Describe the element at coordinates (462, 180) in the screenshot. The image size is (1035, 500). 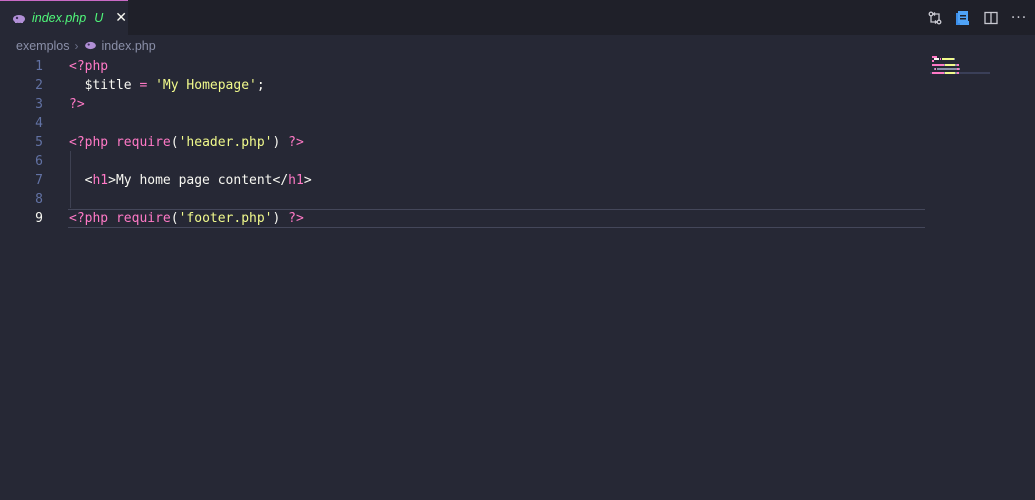
I see `code-line: 7 <h1>My home page content</h1>` at that location.